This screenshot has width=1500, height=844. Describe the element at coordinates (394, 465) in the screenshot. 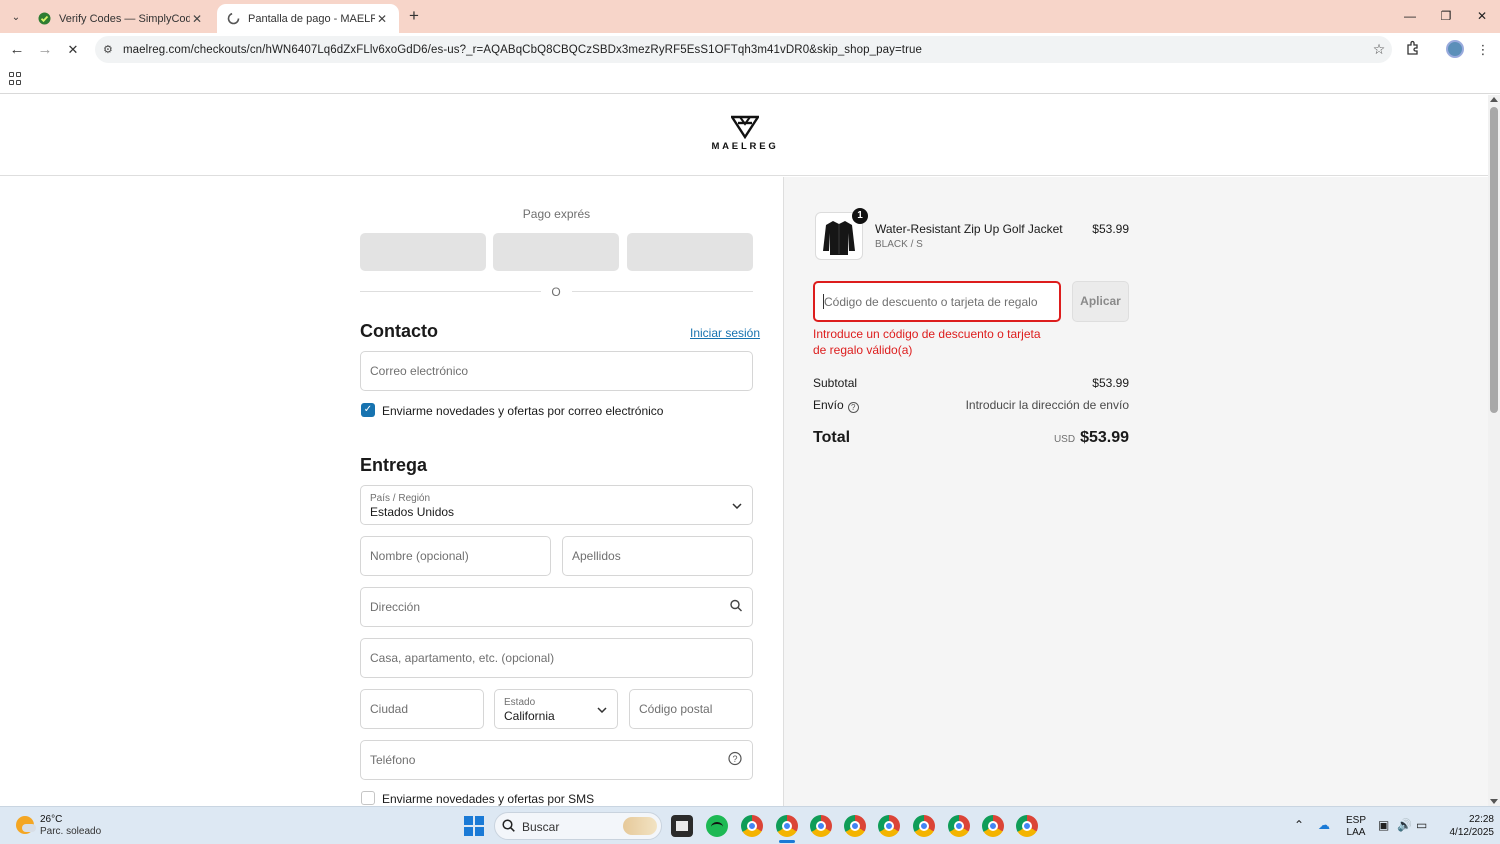

I see `delivery-title: Entrega` at that location.